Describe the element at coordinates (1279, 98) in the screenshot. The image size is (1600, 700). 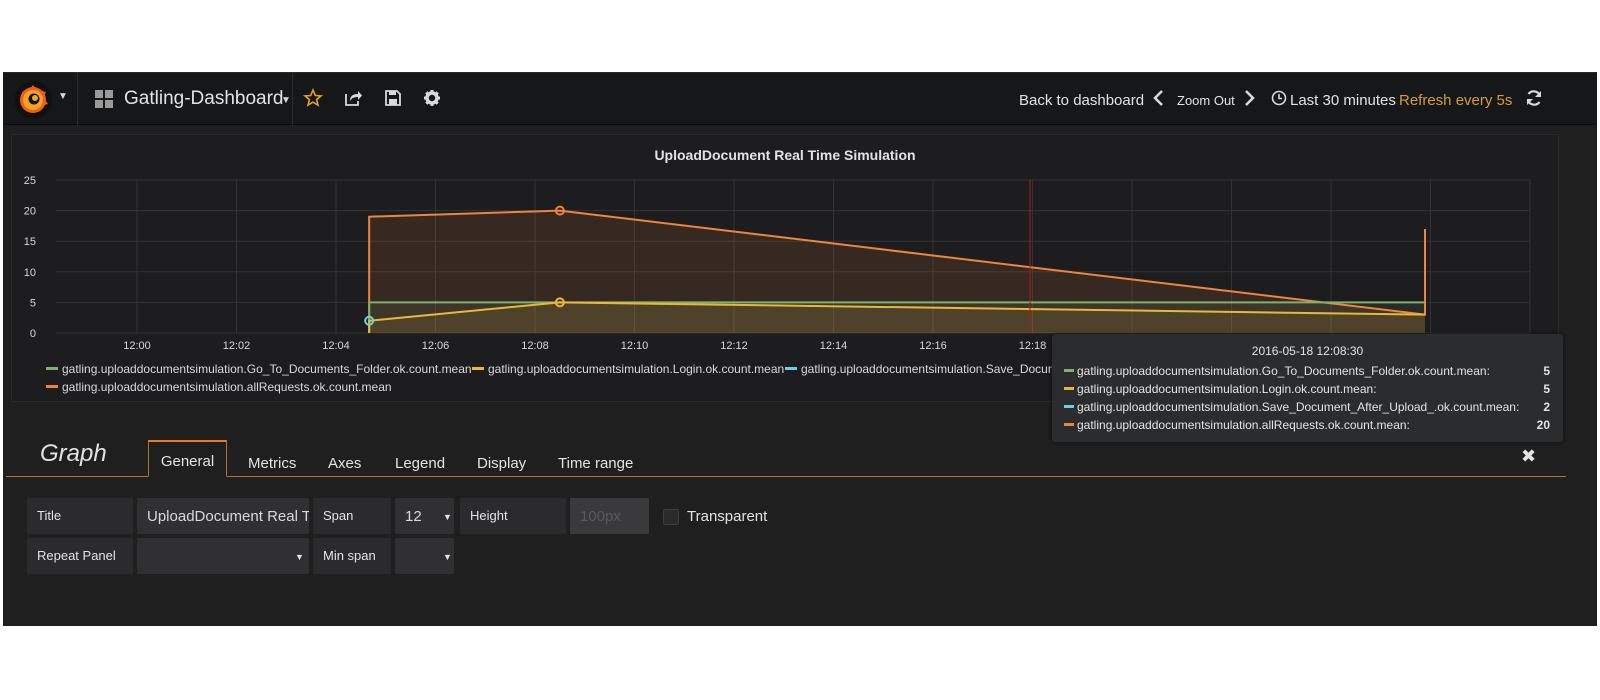
I see `clock-icon` at that location.